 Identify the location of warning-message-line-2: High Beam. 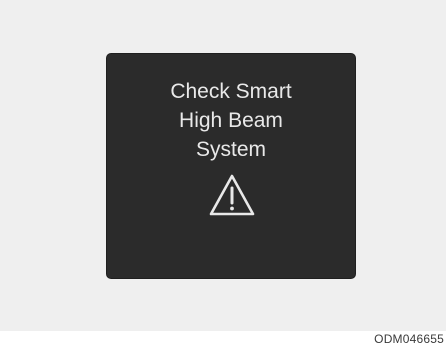
(231, 120).